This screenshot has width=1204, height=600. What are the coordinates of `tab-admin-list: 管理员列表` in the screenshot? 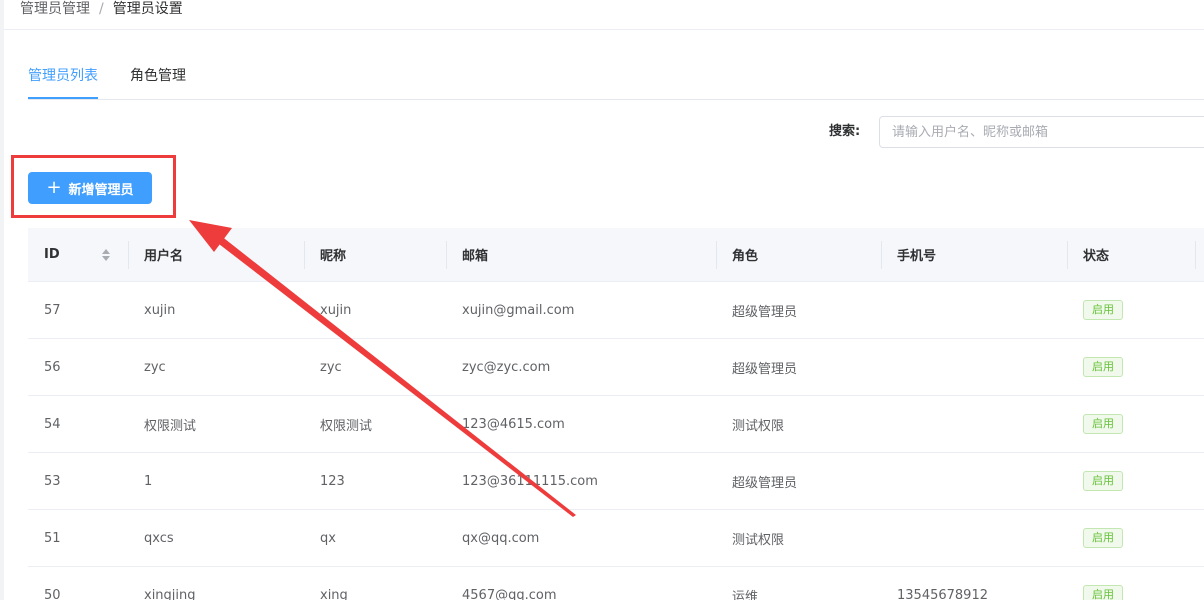 It's located at (63, 76).